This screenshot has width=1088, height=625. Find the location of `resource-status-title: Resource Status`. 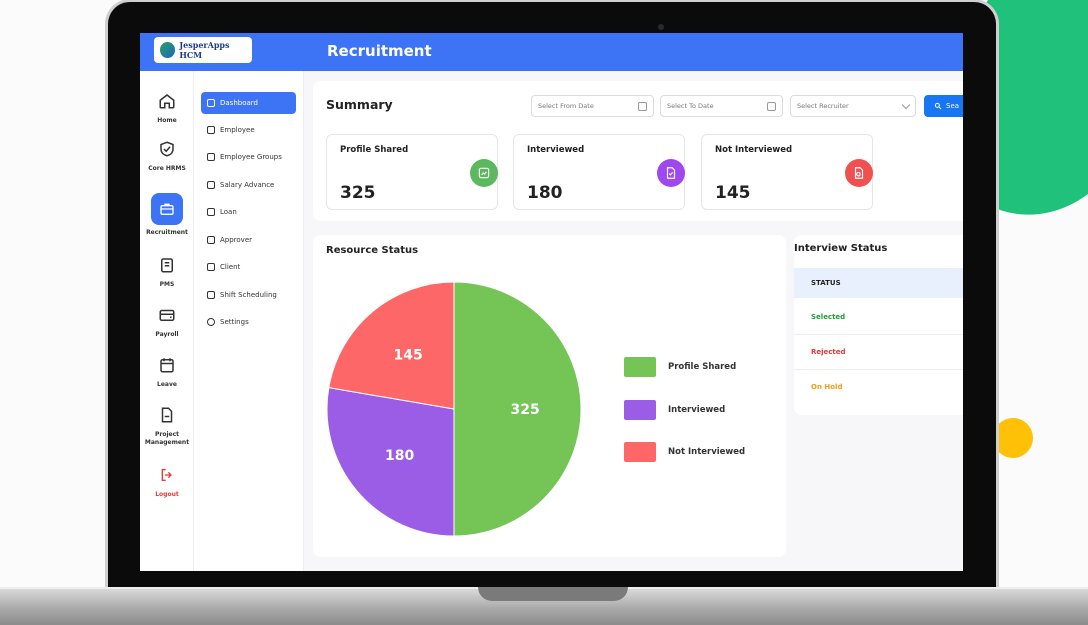

resource-status-title: Resource Status is located at coordinates (372, 250).